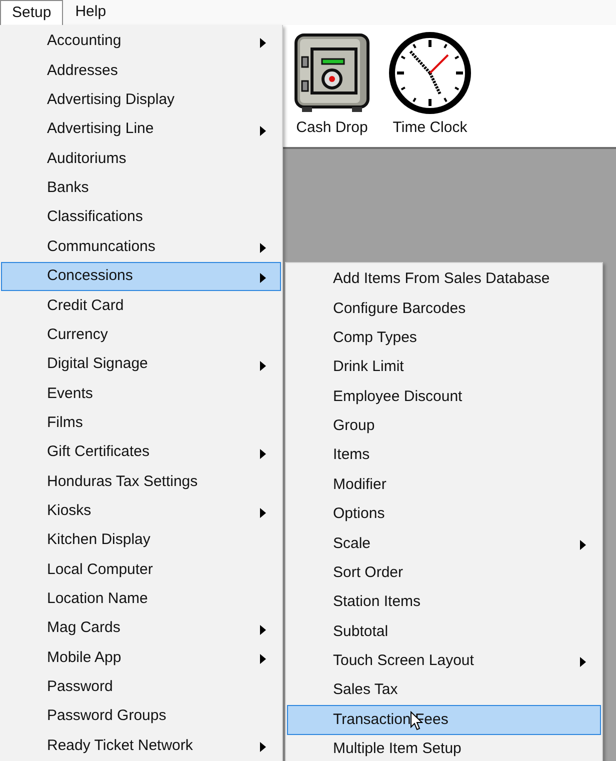 This screenshot has width=616, height=761. Describe the element at coordinates (141, 393) in the screenshot. I see `menu-item: Events` at that location.